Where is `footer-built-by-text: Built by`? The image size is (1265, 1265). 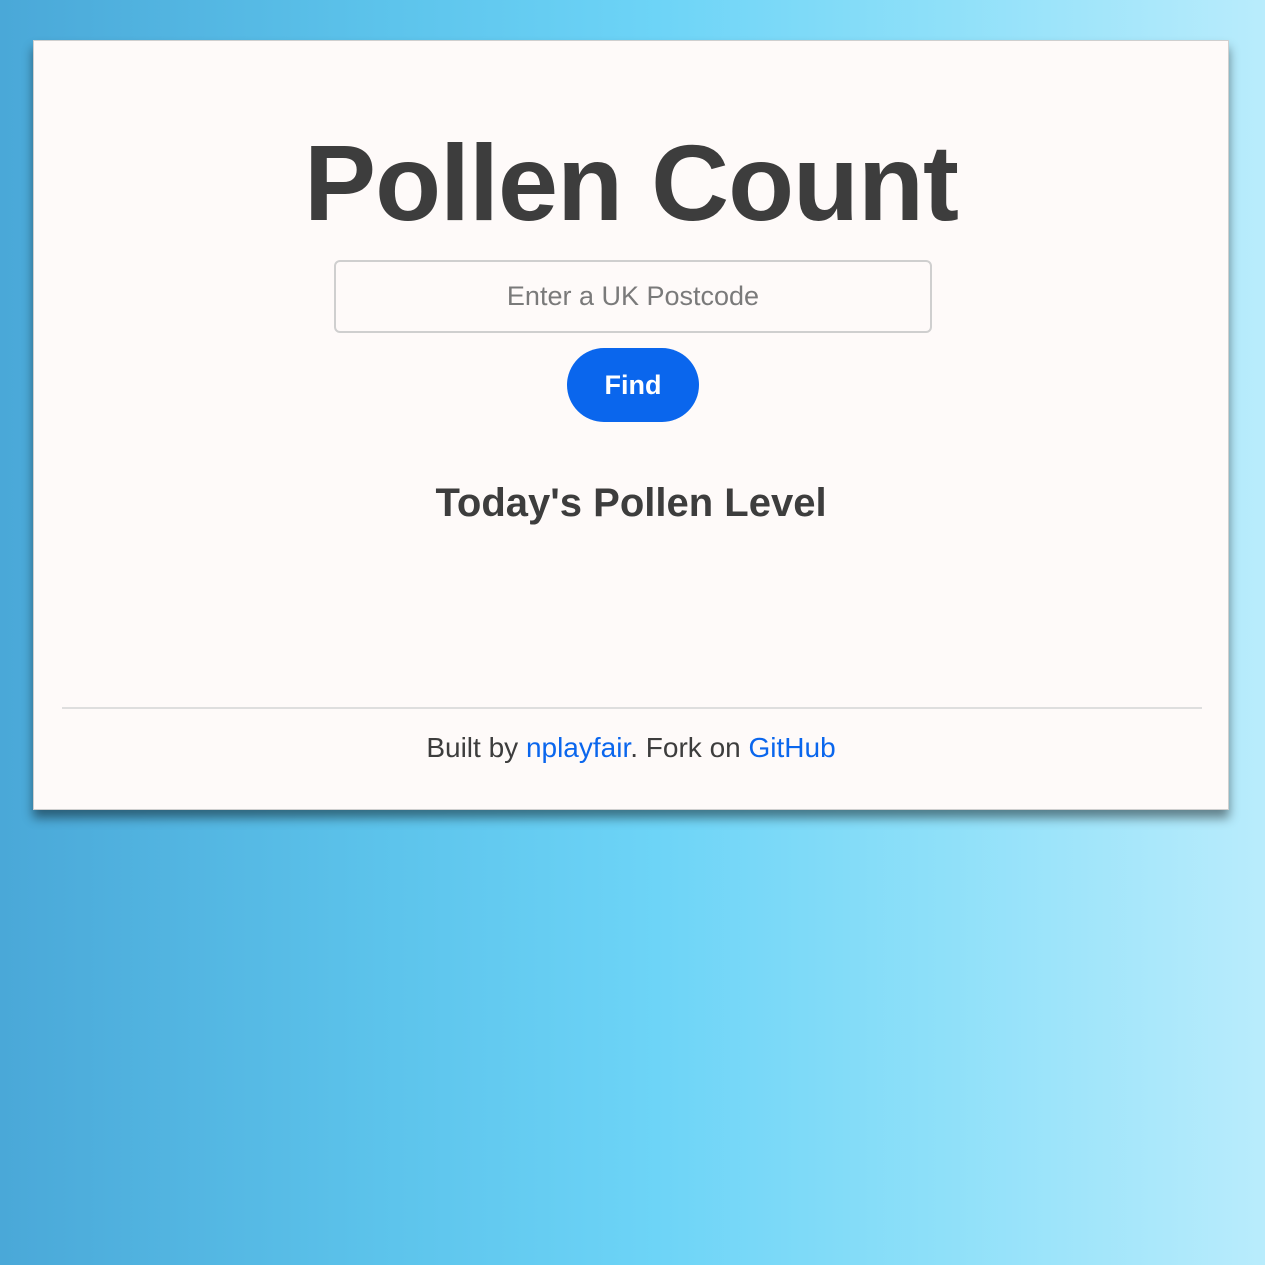 footer-built-by-text: Built by is located at coordinates (476, 747).